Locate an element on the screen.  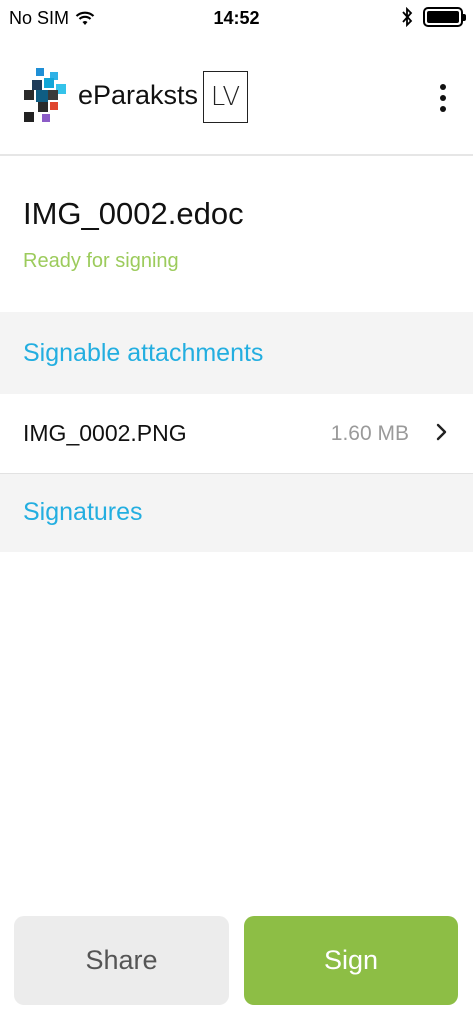
attachment-size: 1.60 MB is located at coordinates (369, 433).